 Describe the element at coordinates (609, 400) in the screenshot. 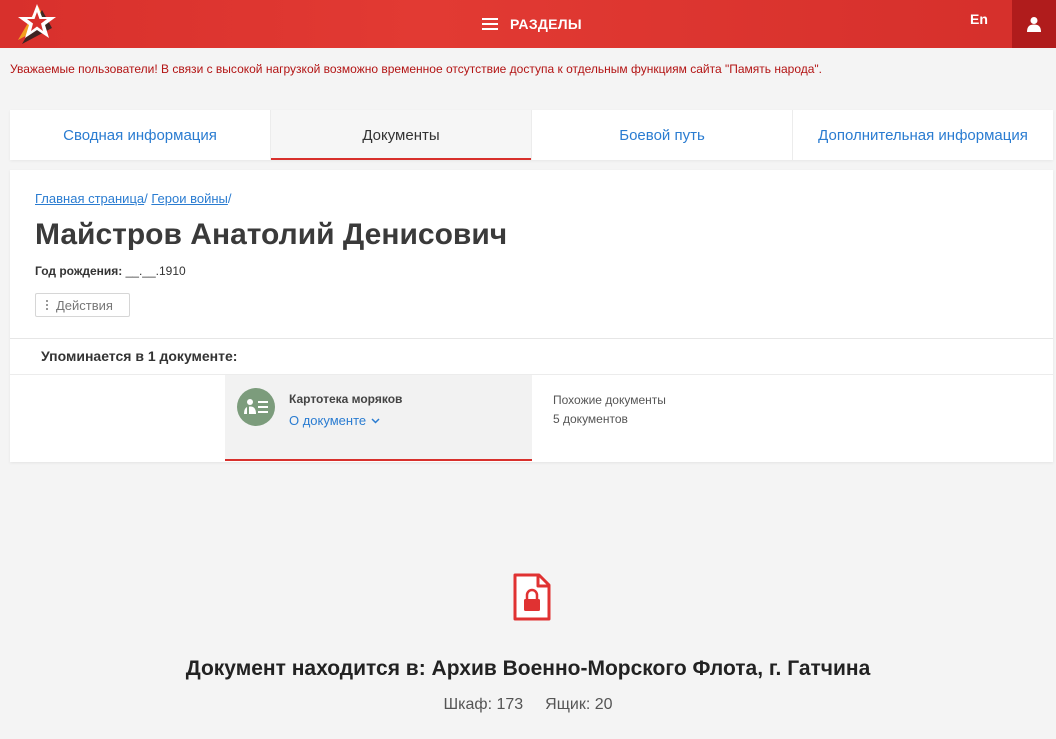

I see `similar-label: Похожие документы` at that location.